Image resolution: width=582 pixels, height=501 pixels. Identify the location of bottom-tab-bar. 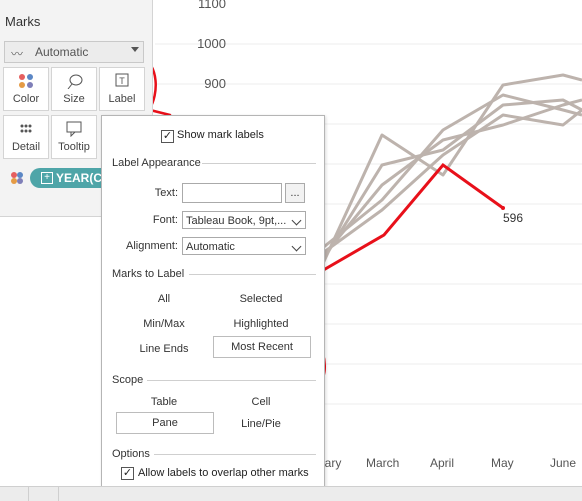
(291, 493).